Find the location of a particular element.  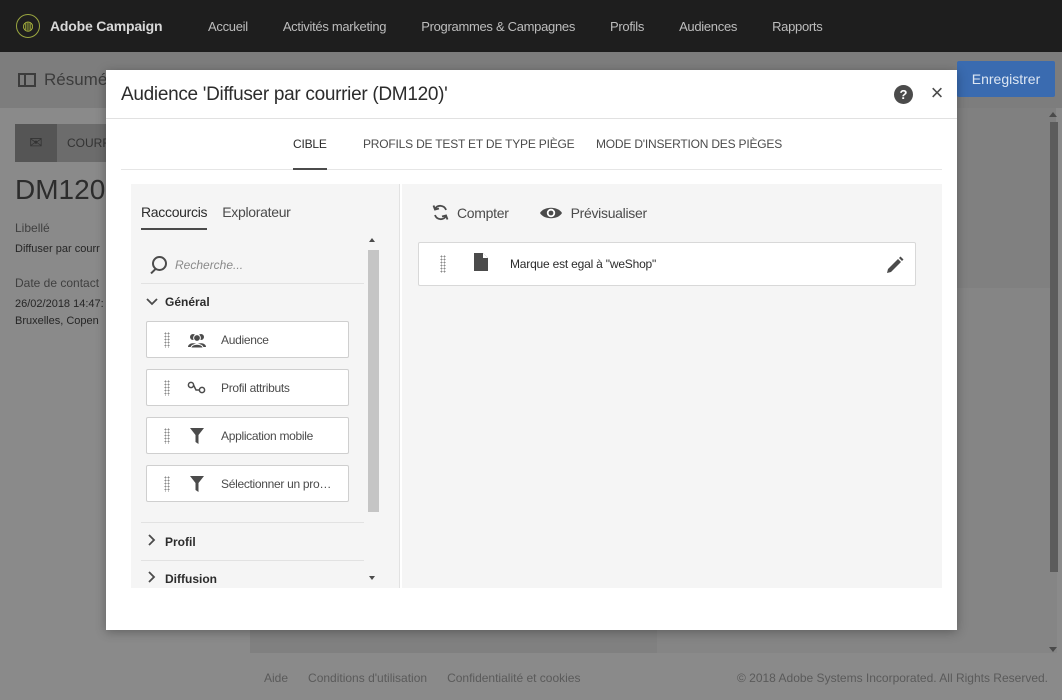

tab-profils-de-test: PROFILS DE TEST ET DE TYPE PIÈGE is located at coordinates (469, 153).